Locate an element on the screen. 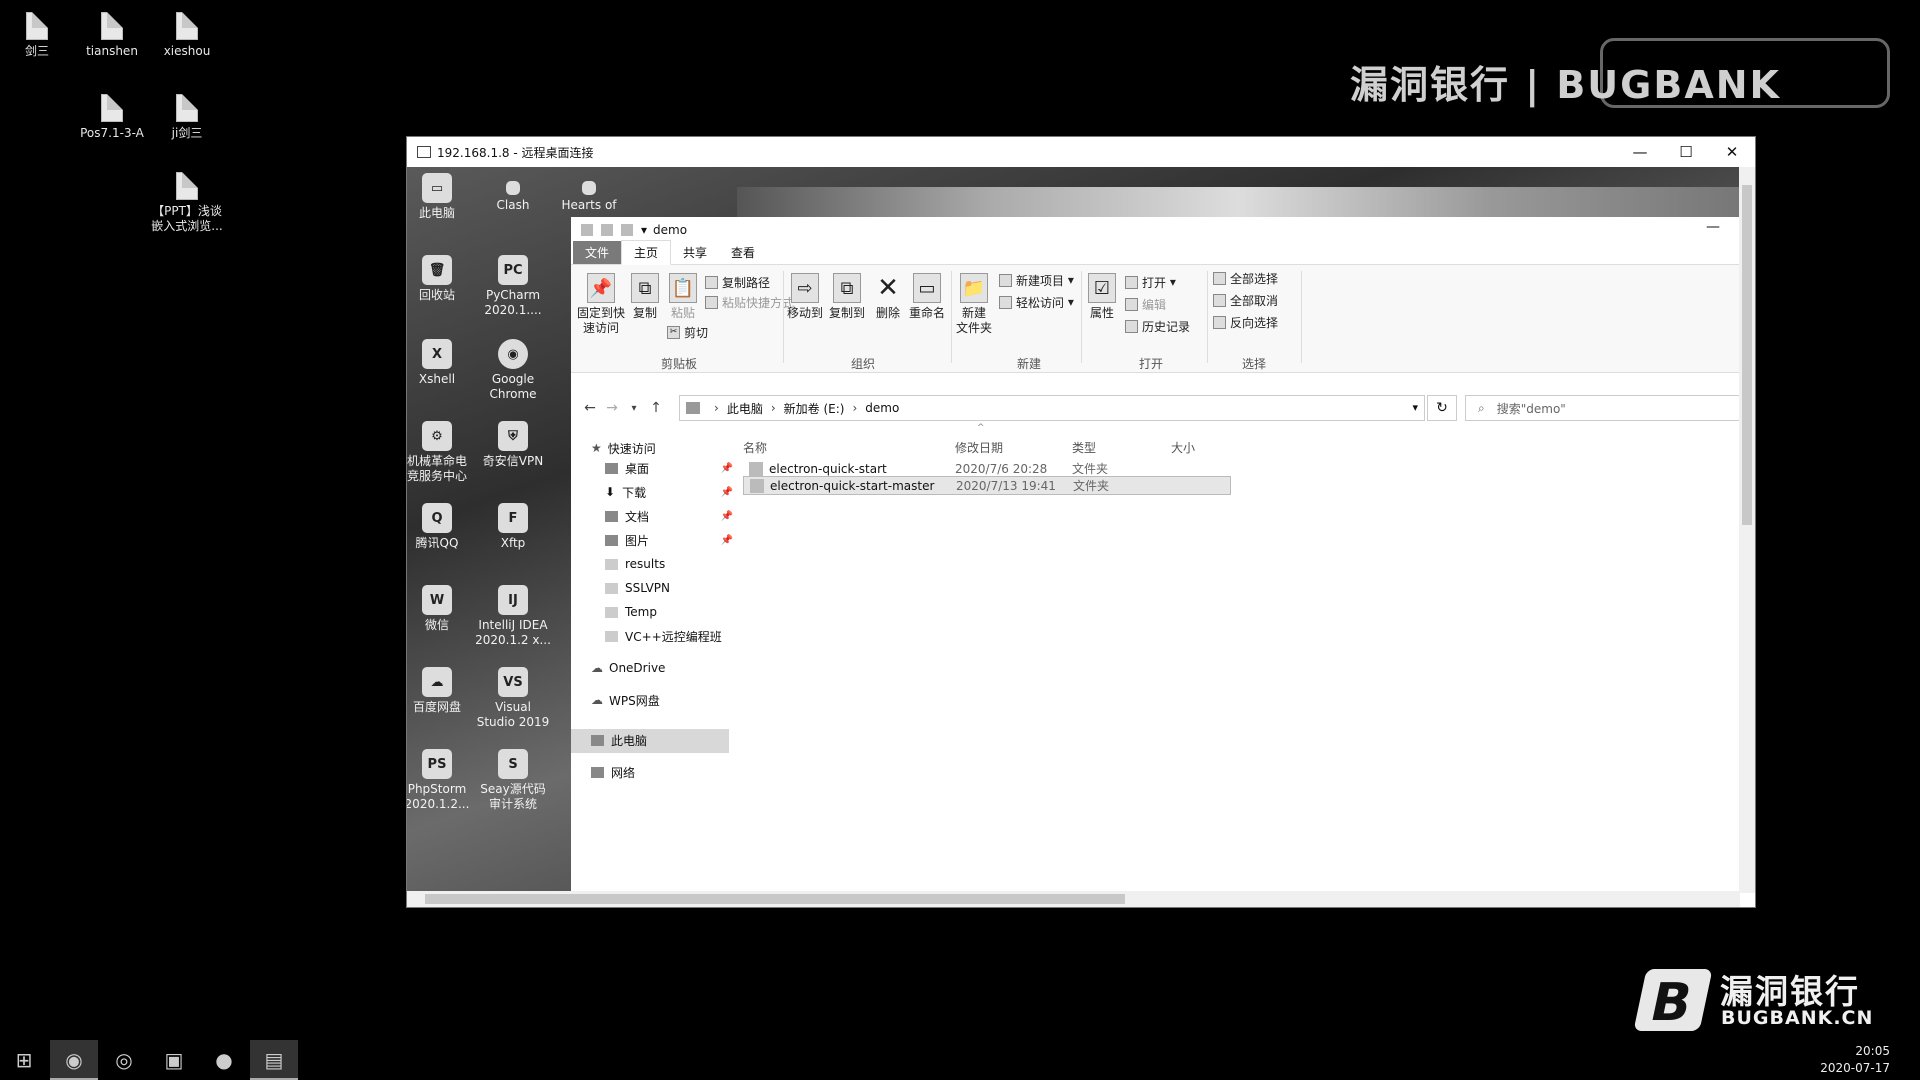 The height and width of the screenshot is (1080, 1920). remote-icon-this-pc: ▭ 此电脑 is located at coordinates (441, 197).